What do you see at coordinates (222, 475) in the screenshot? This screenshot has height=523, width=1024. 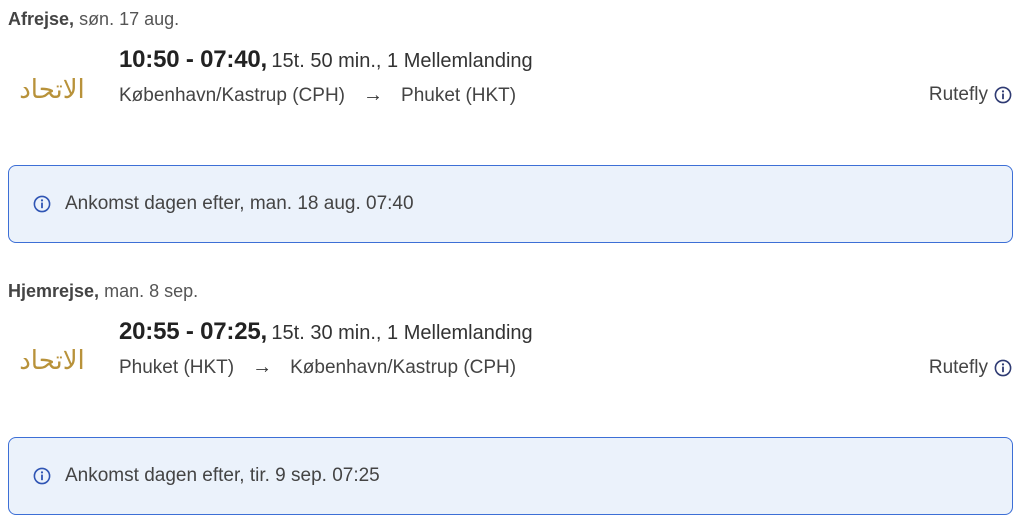 I see `arrival-notice-text: Ankomst dagen efter, tir. 9 sep. 07:25` at bounding box center [222, 475].